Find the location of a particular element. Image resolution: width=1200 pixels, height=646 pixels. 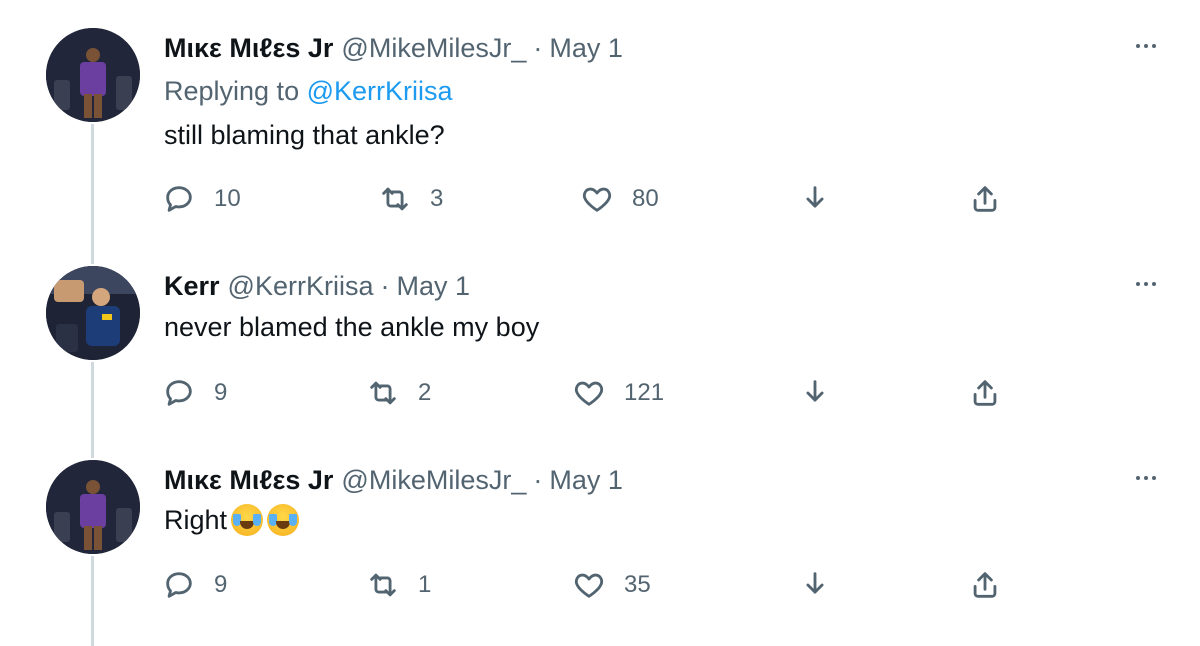

tweet-text: never blamed the ankle my boy is located at coordinates (352, 327).